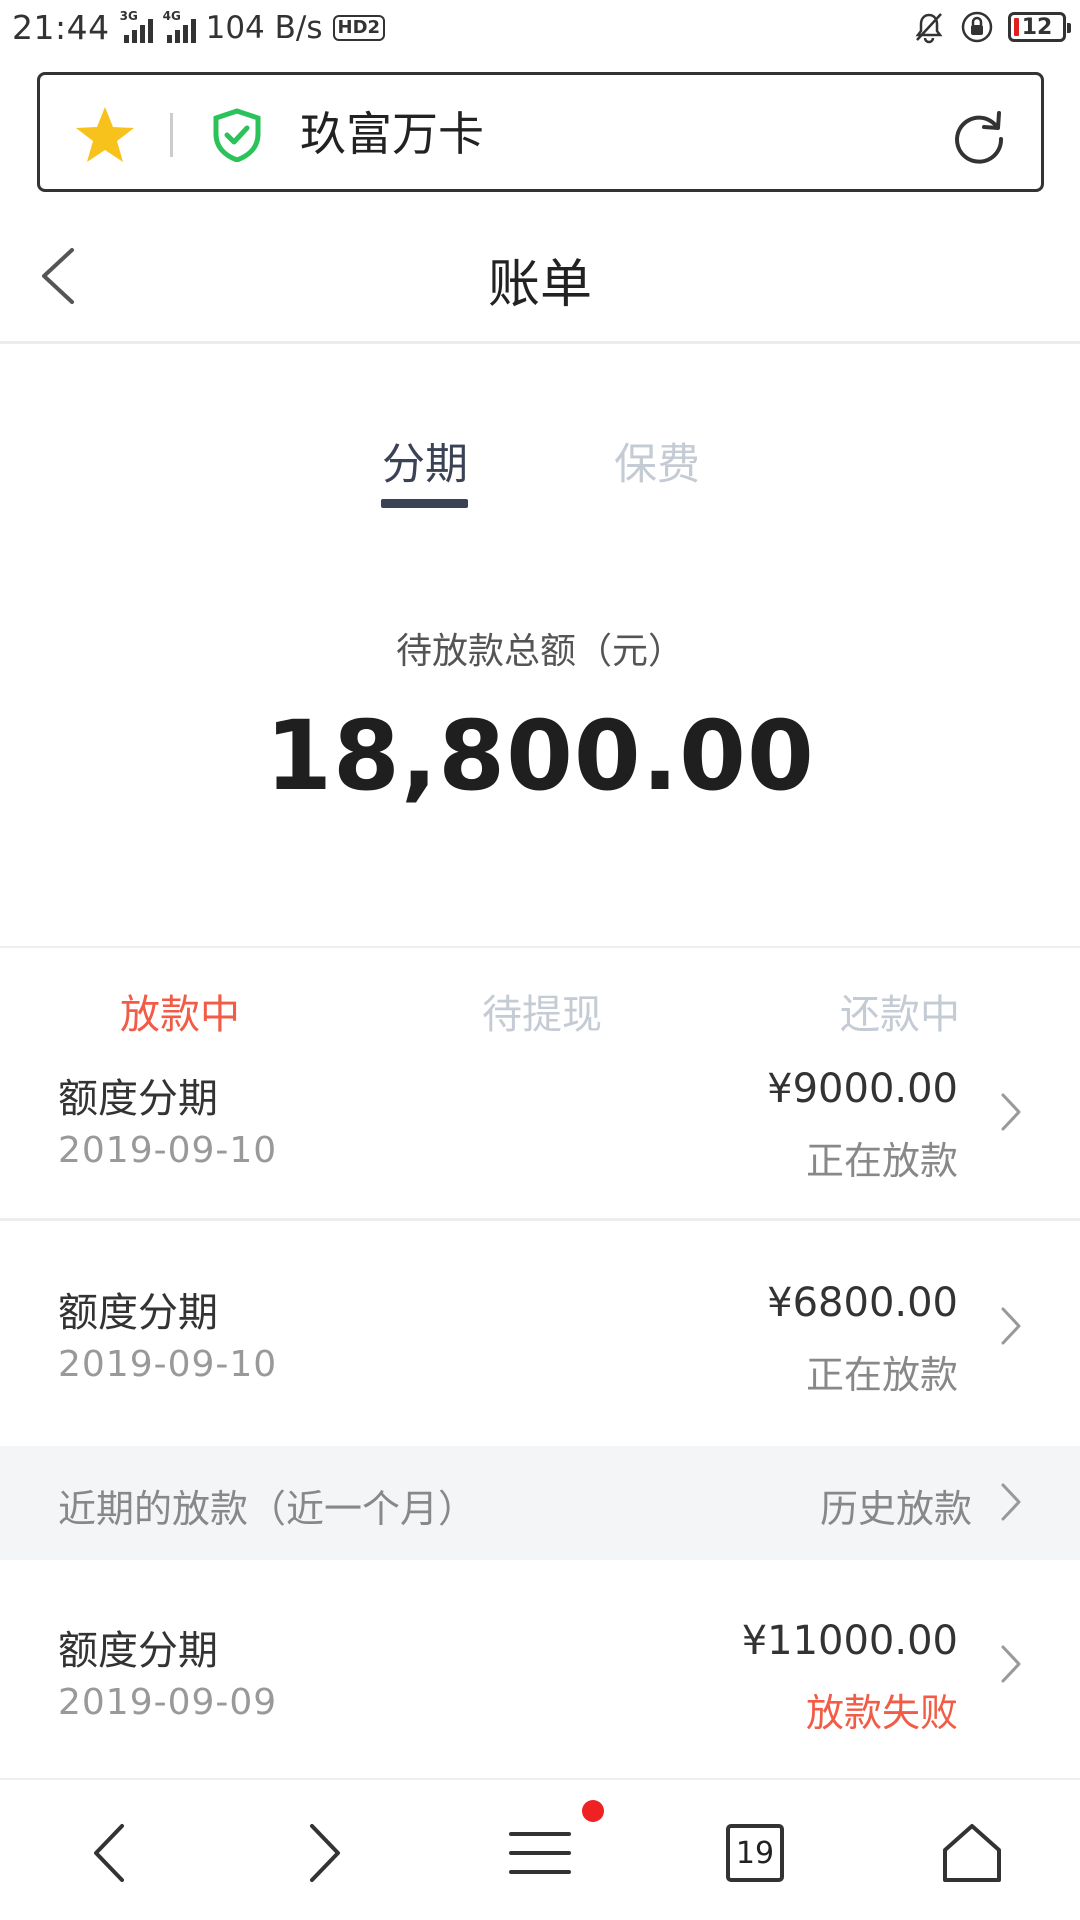 This screenshot has height=1920, width=1080. I want to click on loan-amount: ¥11000.00, so click(849, 1641).